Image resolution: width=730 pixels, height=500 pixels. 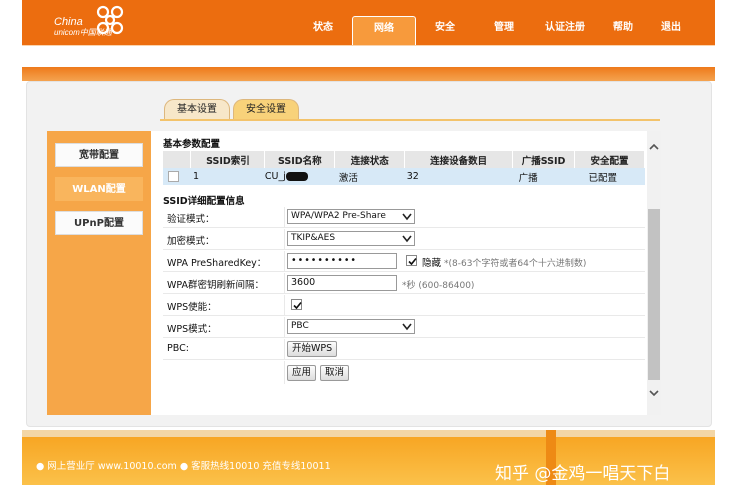 I want to click on auth-mode-row: 验证模式： WPA/WPA2 Pre-Share, so click(x=404, y=217).